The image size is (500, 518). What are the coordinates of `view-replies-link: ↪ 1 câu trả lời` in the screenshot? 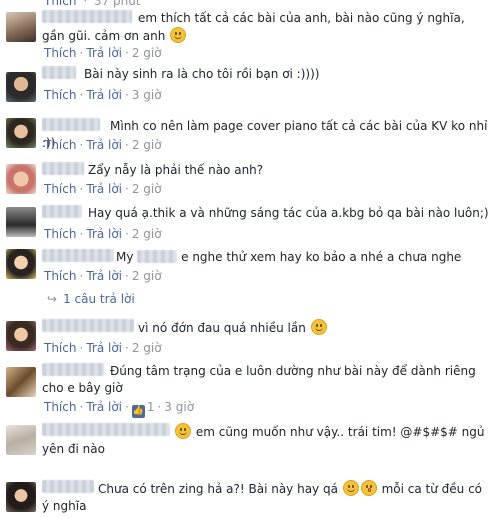 It's located at (91, 299).